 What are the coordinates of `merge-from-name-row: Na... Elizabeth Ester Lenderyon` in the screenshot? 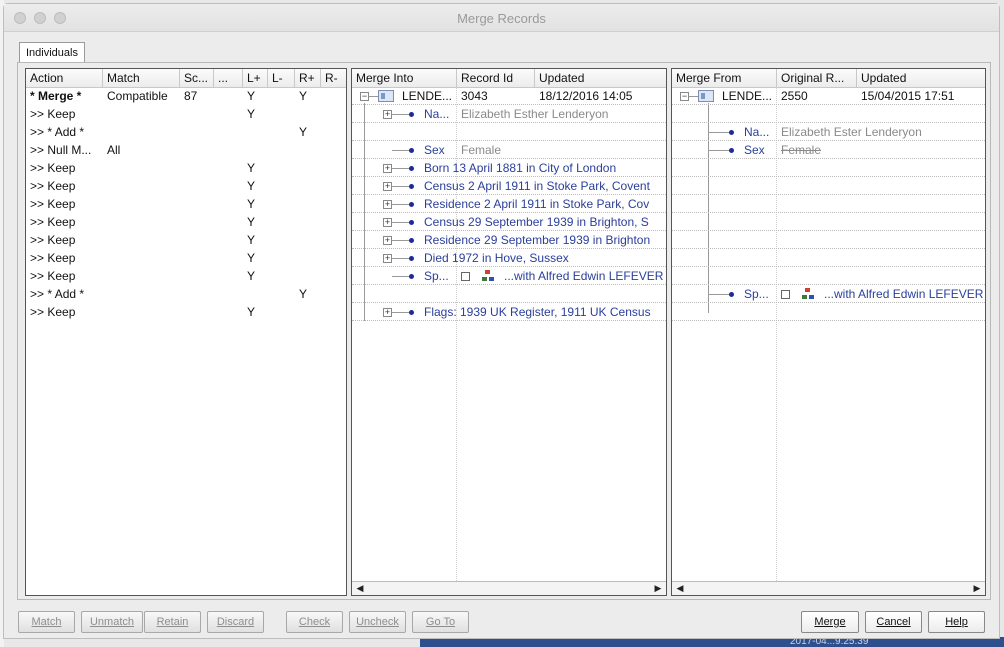 It's located at (828, 132).